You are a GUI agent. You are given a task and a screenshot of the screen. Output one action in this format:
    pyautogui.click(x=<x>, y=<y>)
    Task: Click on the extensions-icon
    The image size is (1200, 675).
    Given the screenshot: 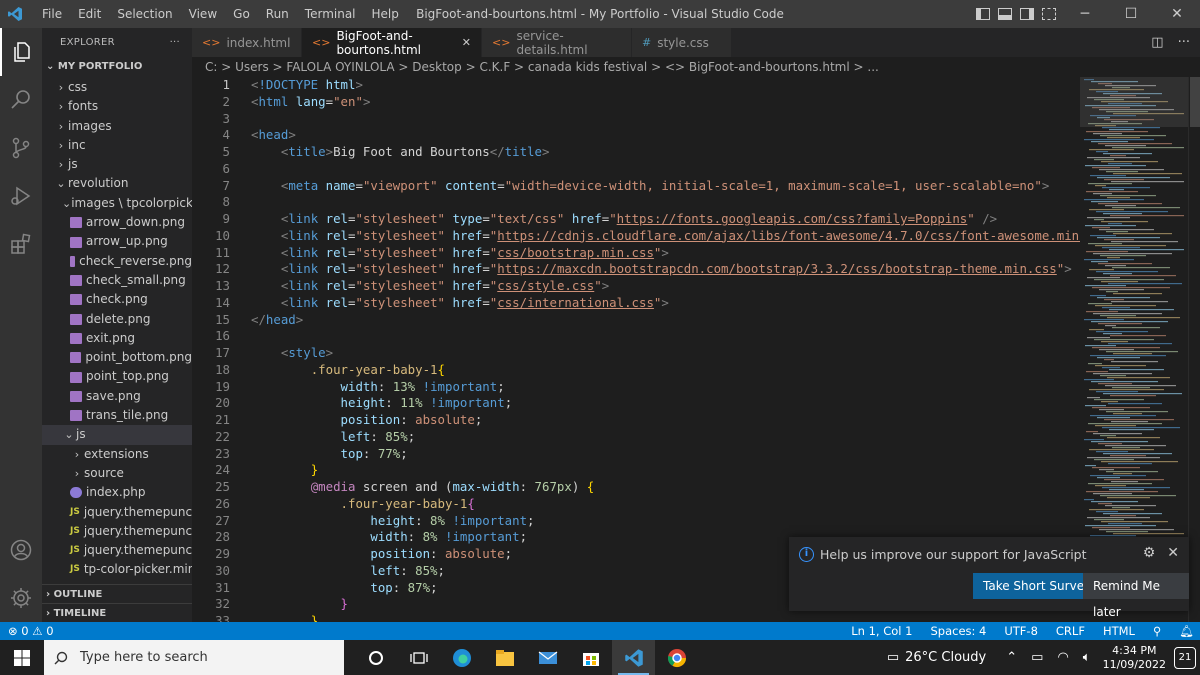 What is the action you would take?
    pyautogui.click(x=21, y=244)
    